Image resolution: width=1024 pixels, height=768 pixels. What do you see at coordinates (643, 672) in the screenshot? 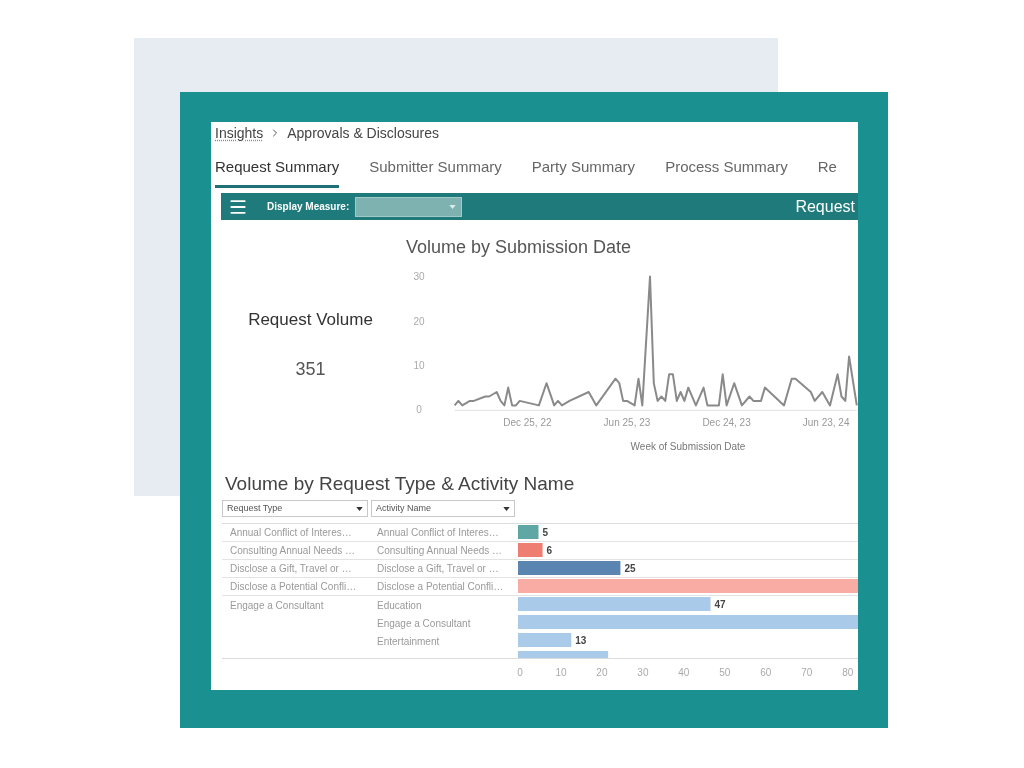
I see `x-tick-label: 30` at bounding box center [643, 672].